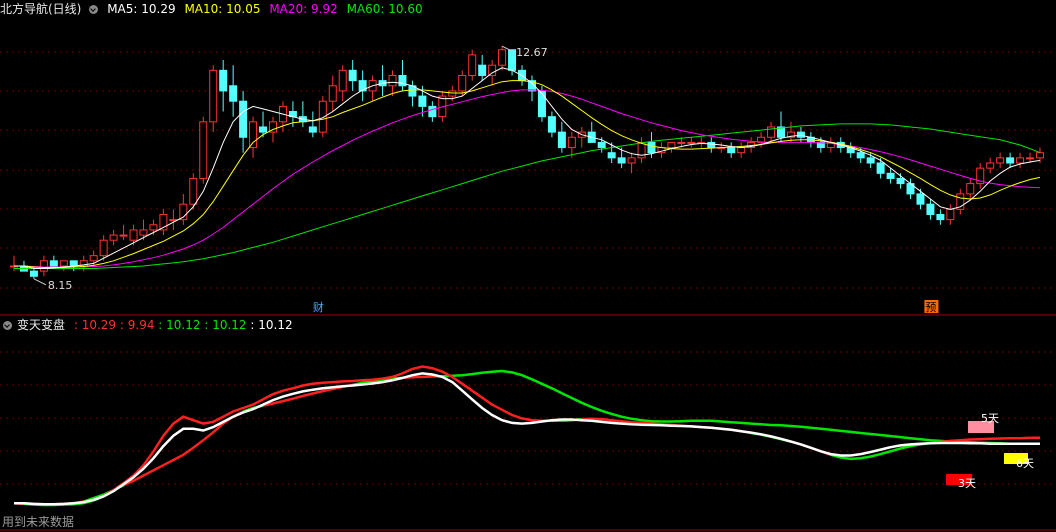 The height and width of the screenshot is (532, 1056). What do you see at coordinates (225, 325) in the screenshot?
I see `sub-value-4: : 10.12` at bounding box center [225, 325].